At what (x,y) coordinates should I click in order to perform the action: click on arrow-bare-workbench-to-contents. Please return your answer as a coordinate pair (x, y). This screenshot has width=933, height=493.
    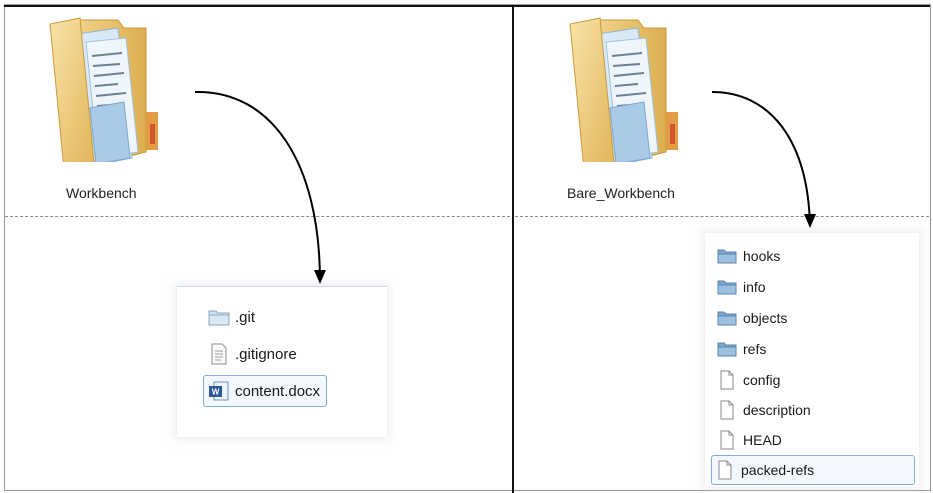
    Looking at the image, I should click on (761, 159).